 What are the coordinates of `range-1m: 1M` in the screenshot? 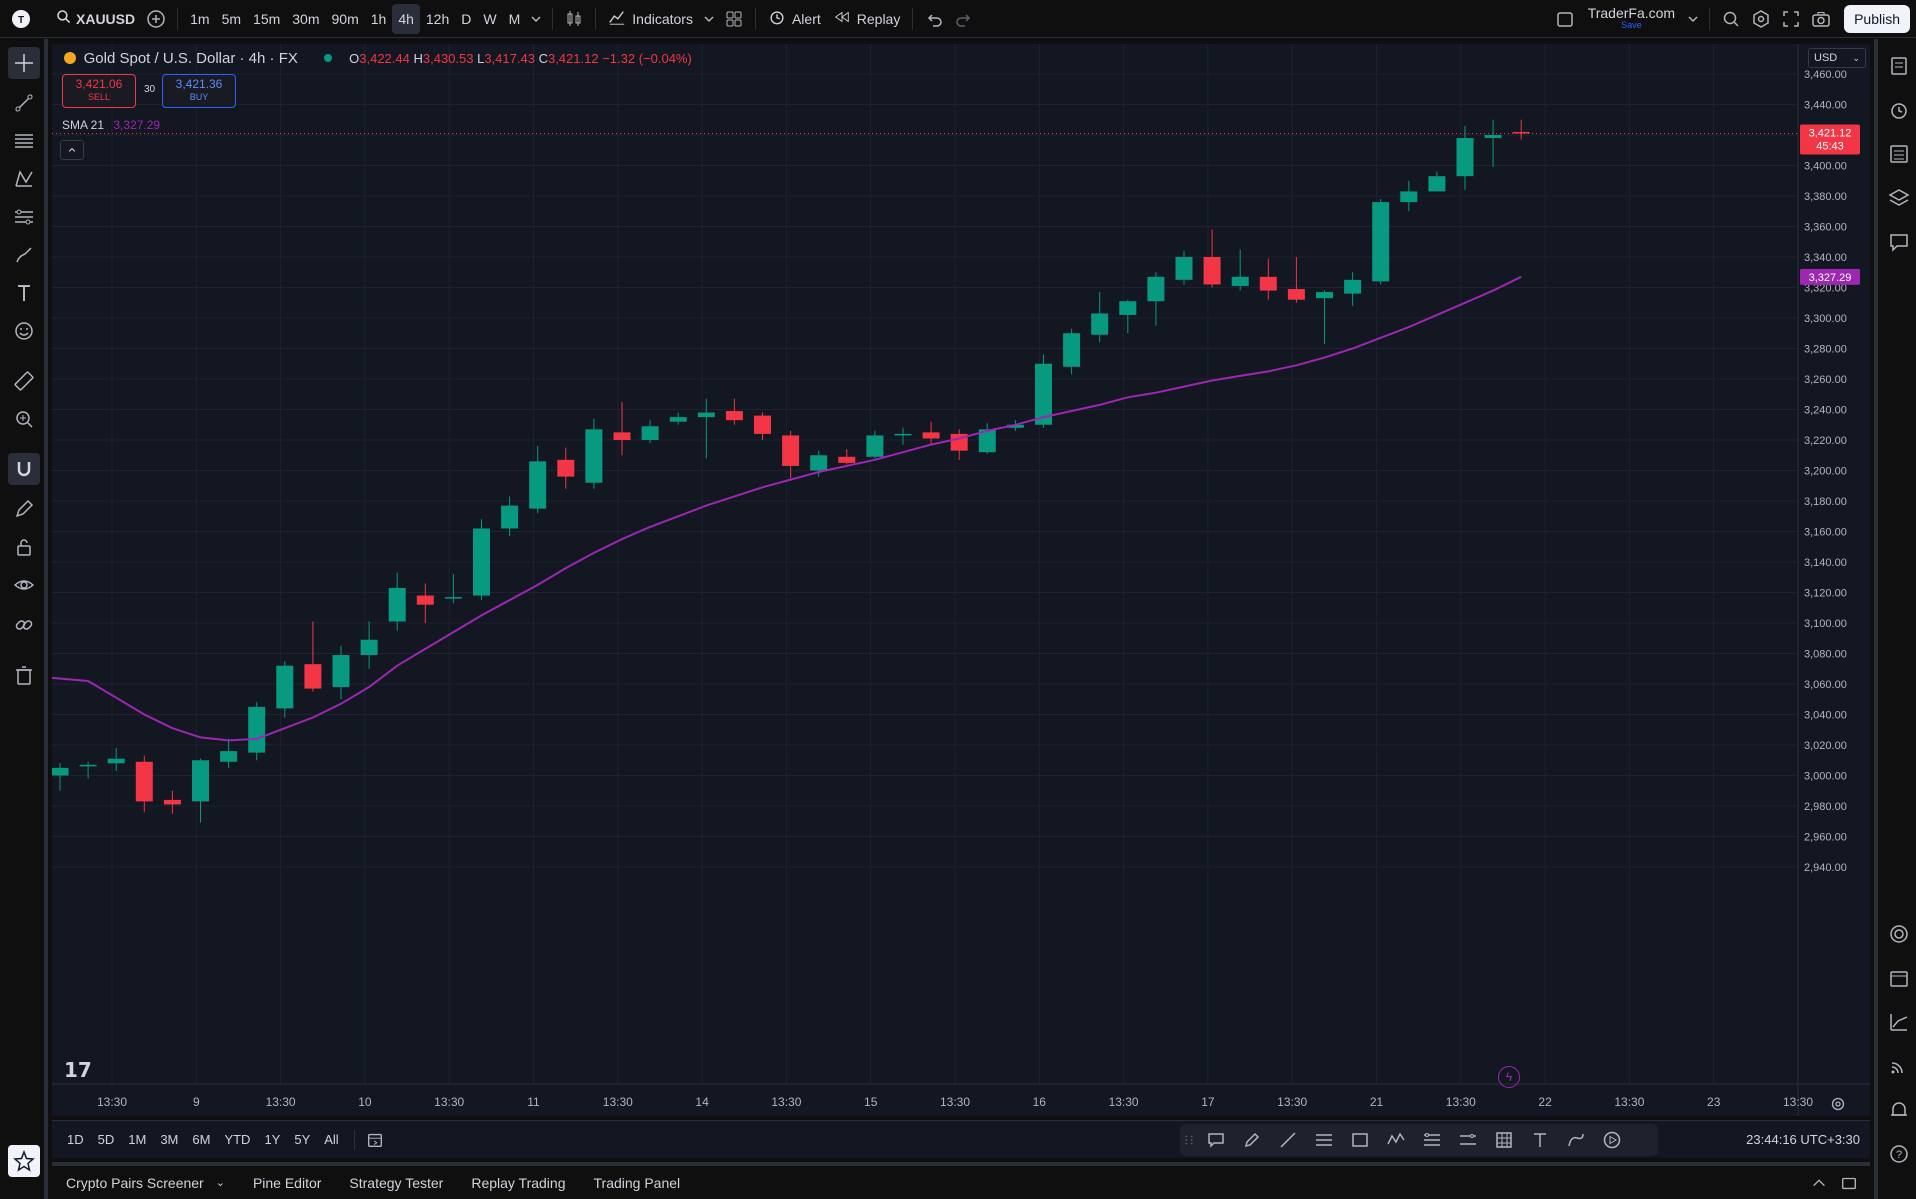 It's located at (137, 1139).